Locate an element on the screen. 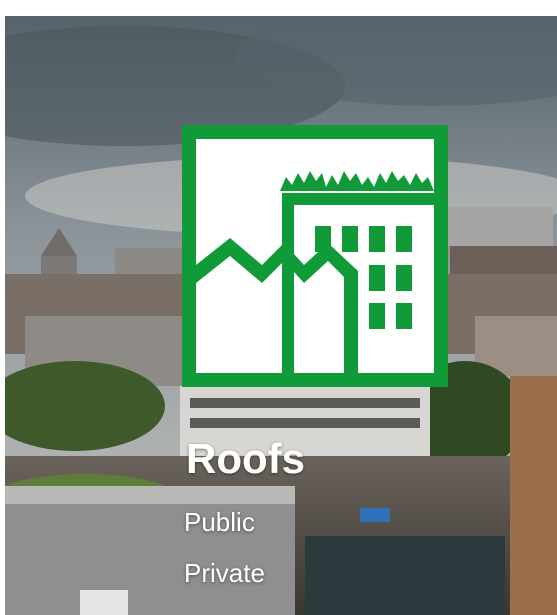 Image resolution: width=557 pixels, height=615 pixels. private-link: Private is located at coordinates (224, 573).